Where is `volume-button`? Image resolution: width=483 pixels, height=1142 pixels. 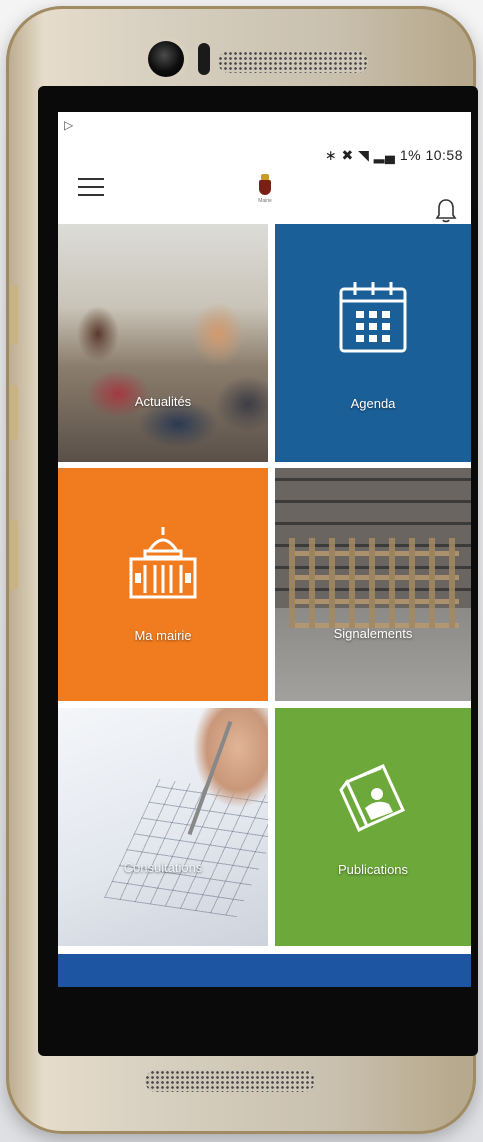
volume-button is located at coordinates (14, 315).